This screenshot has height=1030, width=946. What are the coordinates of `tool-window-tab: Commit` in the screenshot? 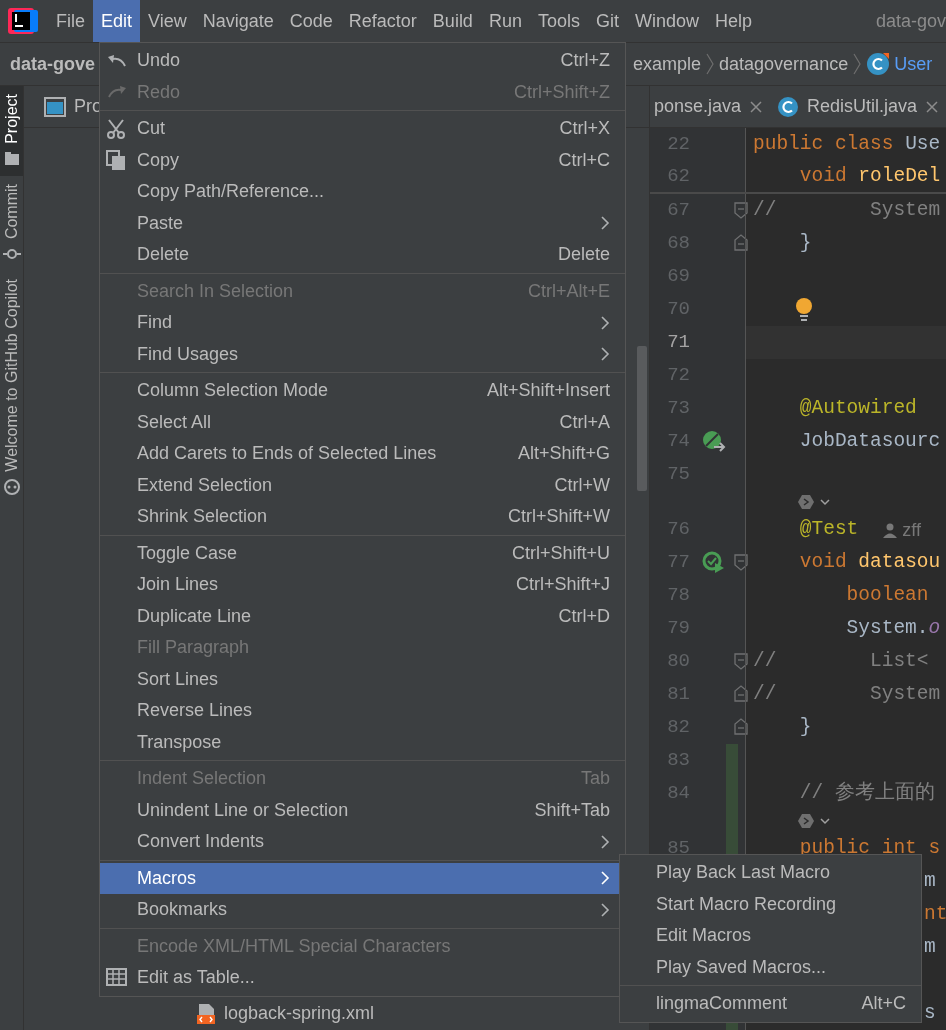 It's located at (11, 223).